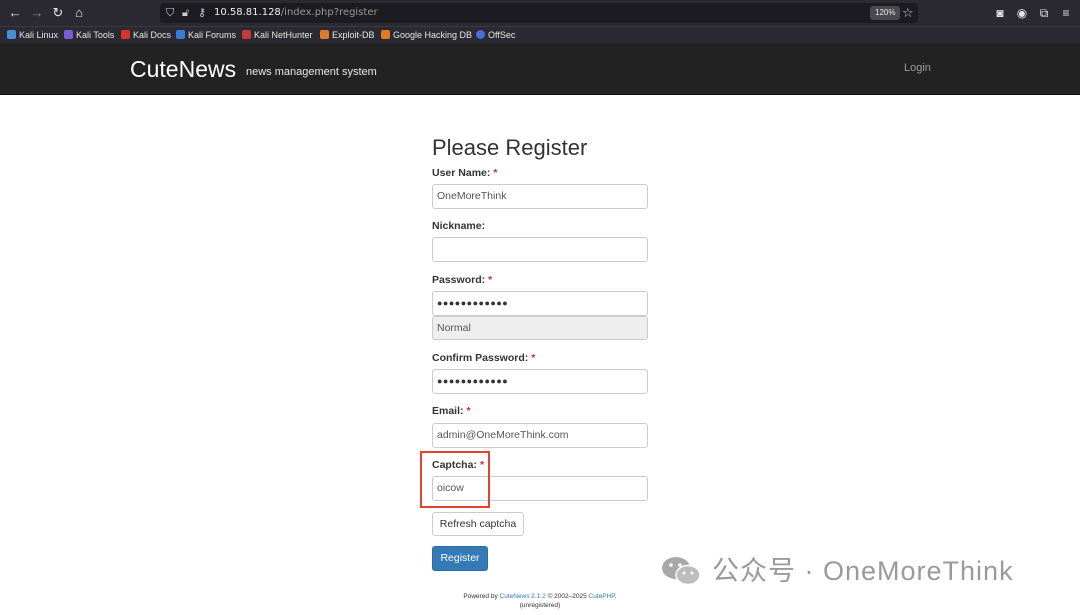  I want to click on footer-vendor-link: CutePHP, so click(602, 596).